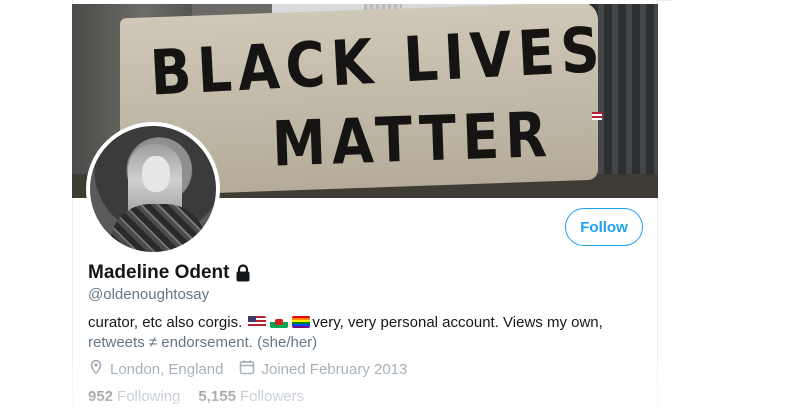 This screenshot has height=420, width=800. I want to click on wales-flag-icon, so click(279, 322).